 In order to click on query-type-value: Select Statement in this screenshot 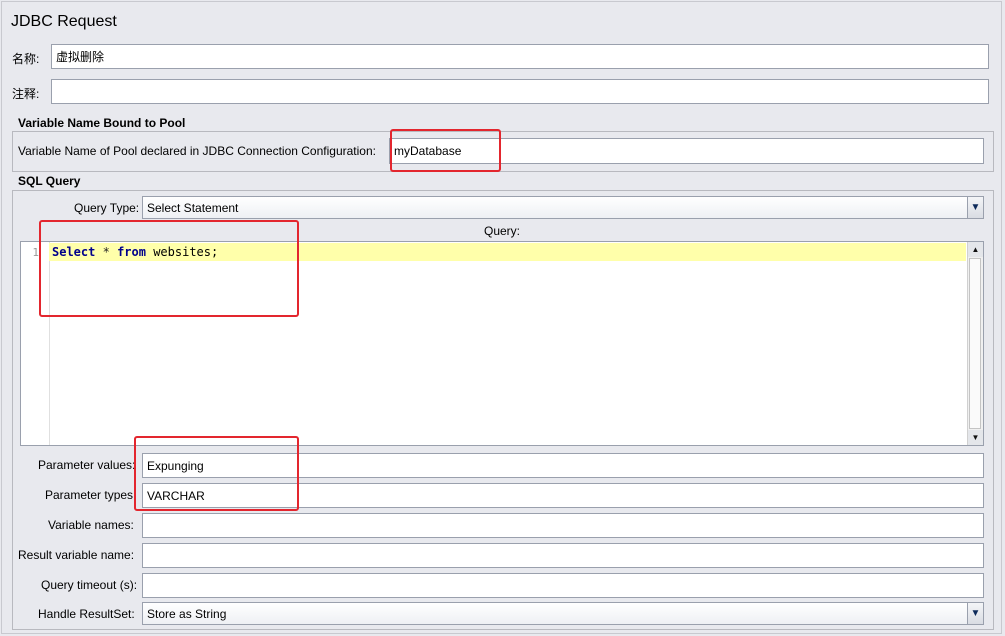, I will do `click(193, 207)`.